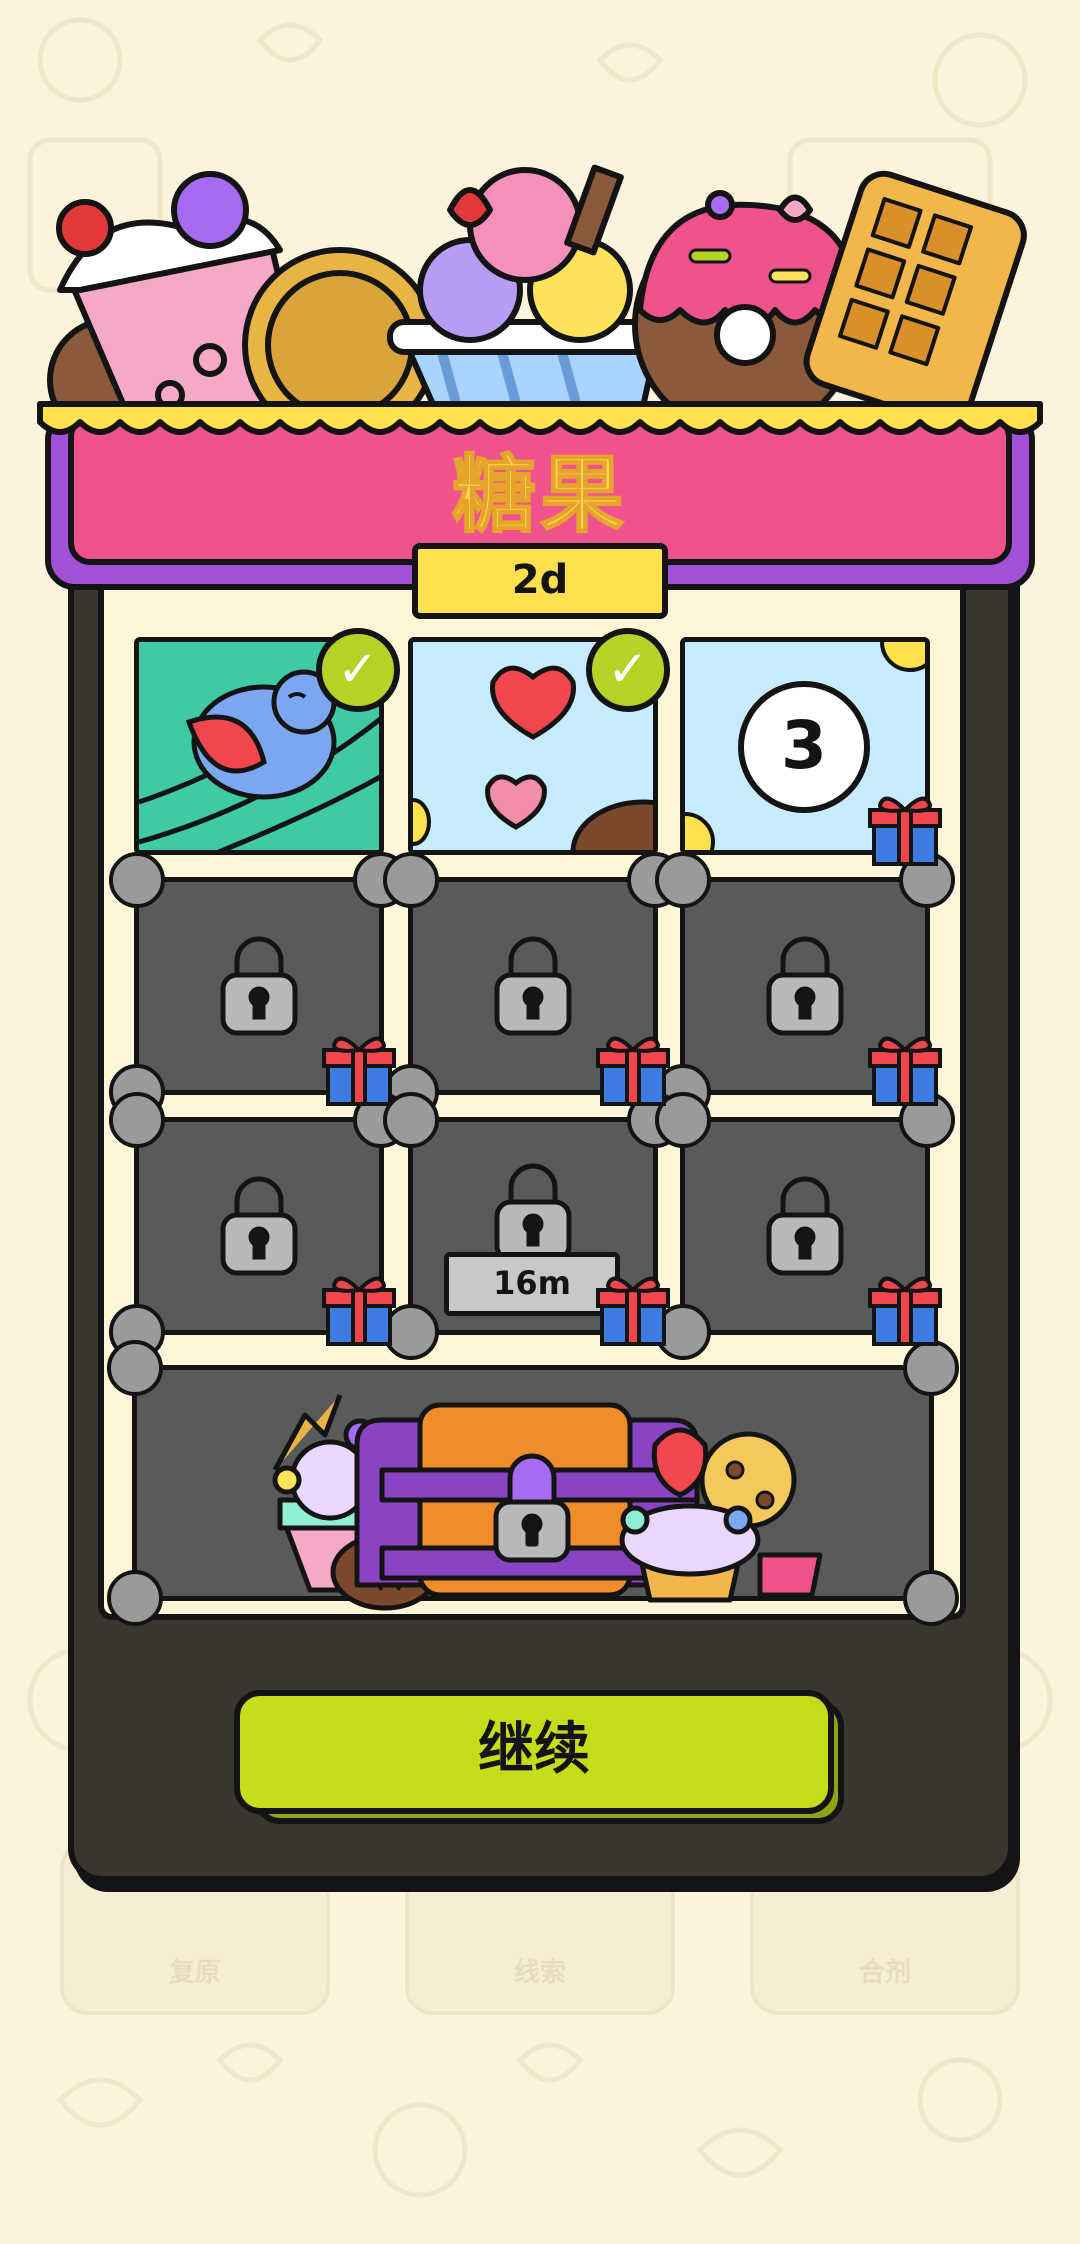  What do you see at coordinates (533, 1483) in the screenshot?
I see `chest-tile-locked` at bounding box center [533, 1483].